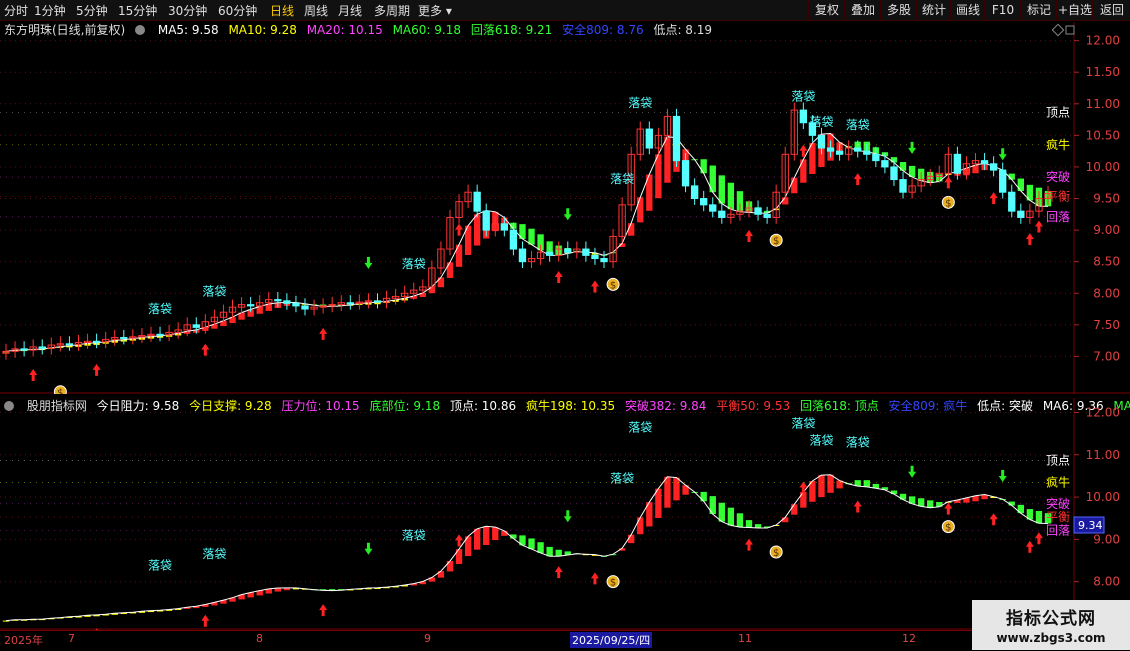  What do you see at coordinates (565, 640) in the screenshot?
I see `date-axis: 2025年 7 8 9 2025/09/25/四 11 12` at bounding box center [565, 640].